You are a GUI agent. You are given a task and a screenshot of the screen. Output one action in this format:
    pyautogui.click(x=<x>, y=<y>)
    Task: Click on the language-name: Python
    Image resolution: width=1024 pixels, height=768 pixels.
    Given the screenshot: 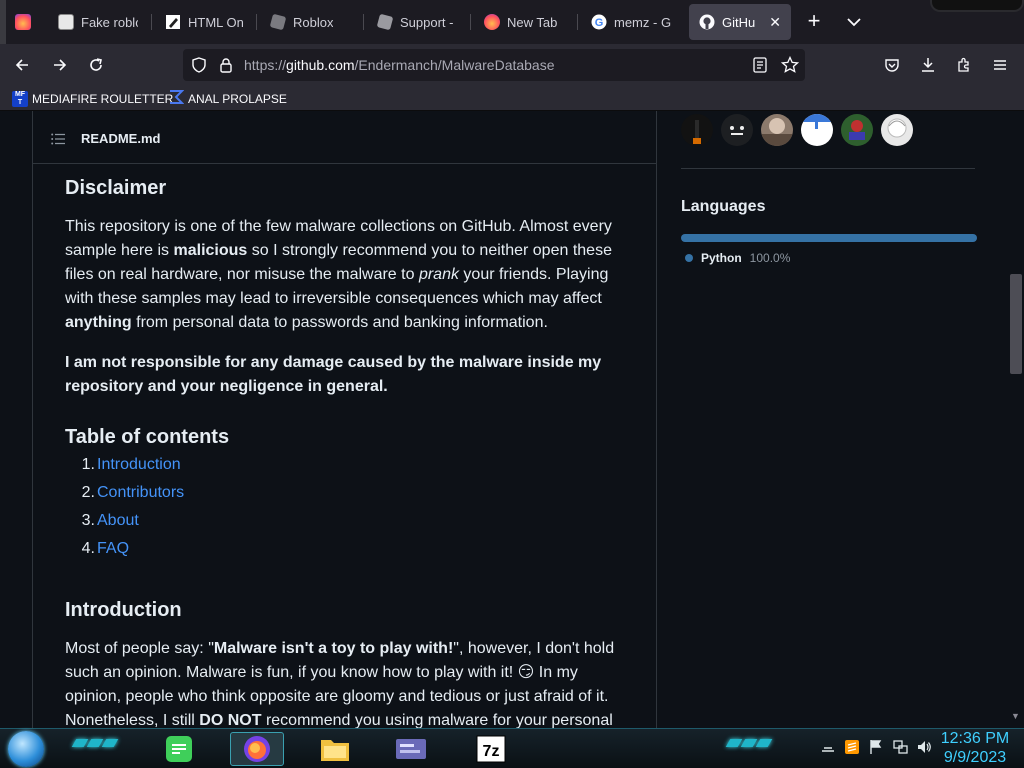 What is the action you would take?
    pyautogui.click(x=721, y=258)
    